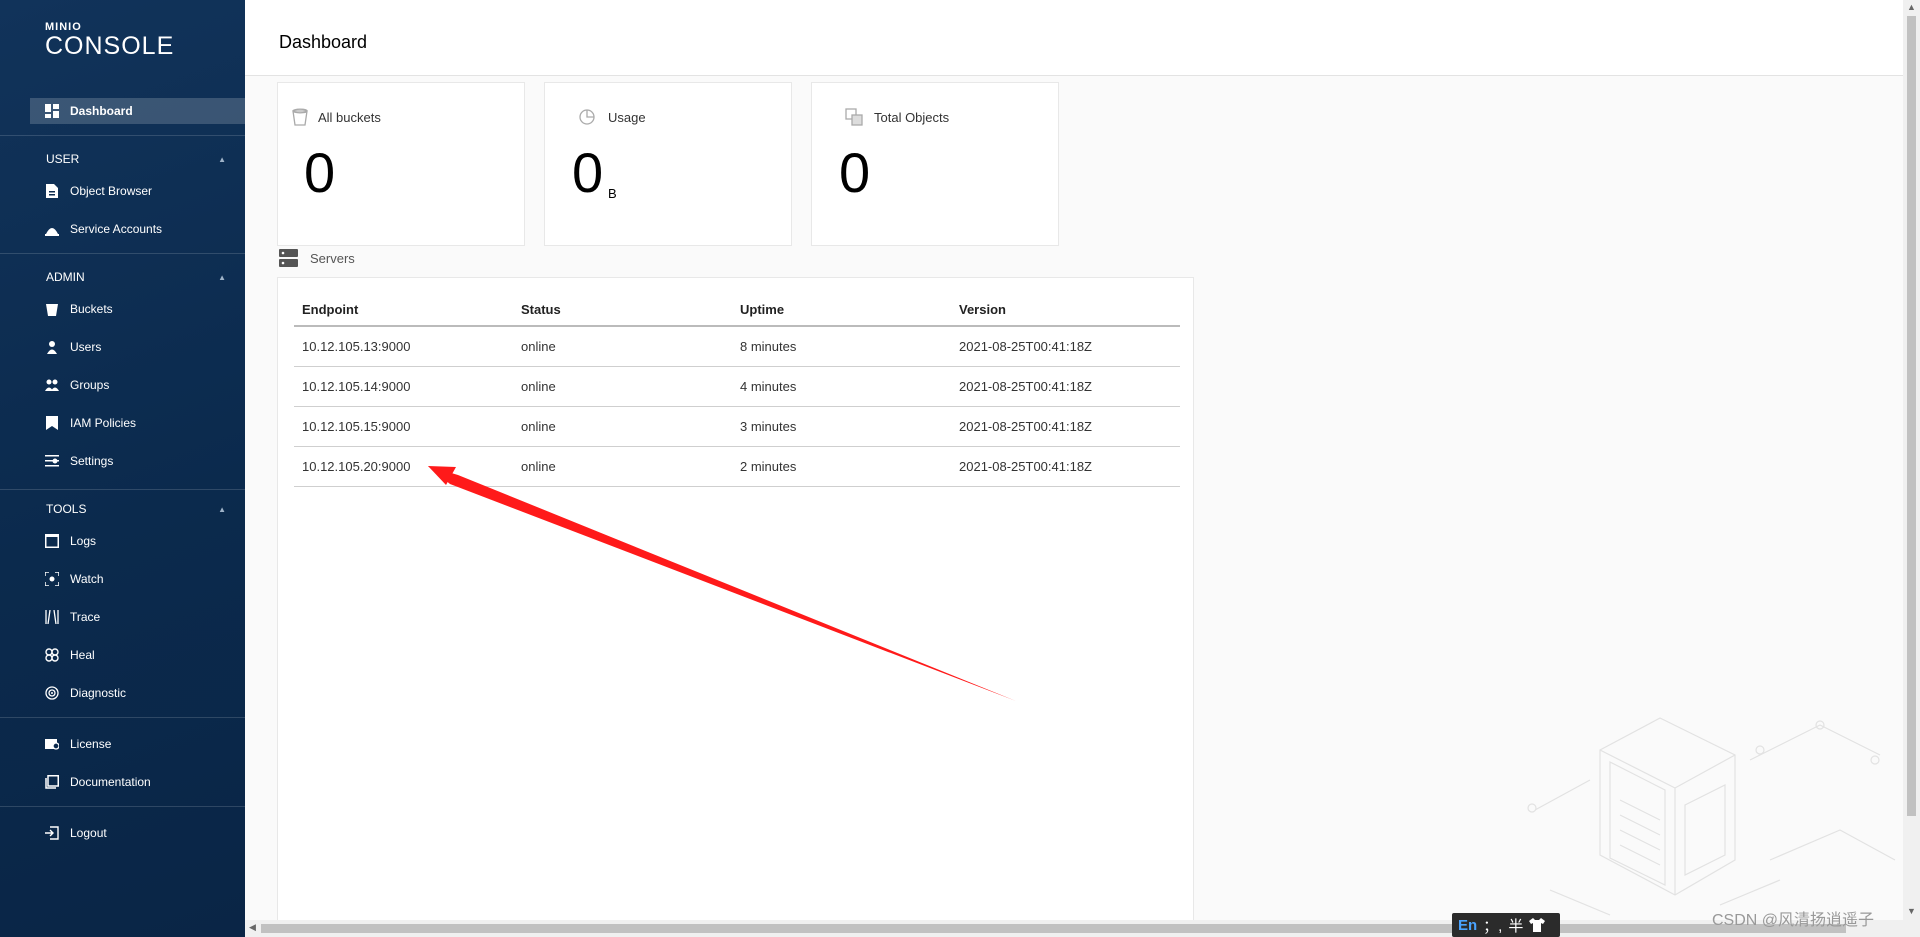 This screenshot has width=1920, height=937. I want to click on minio-console-logo: MINIO CONSOLE, so click(110, 41).